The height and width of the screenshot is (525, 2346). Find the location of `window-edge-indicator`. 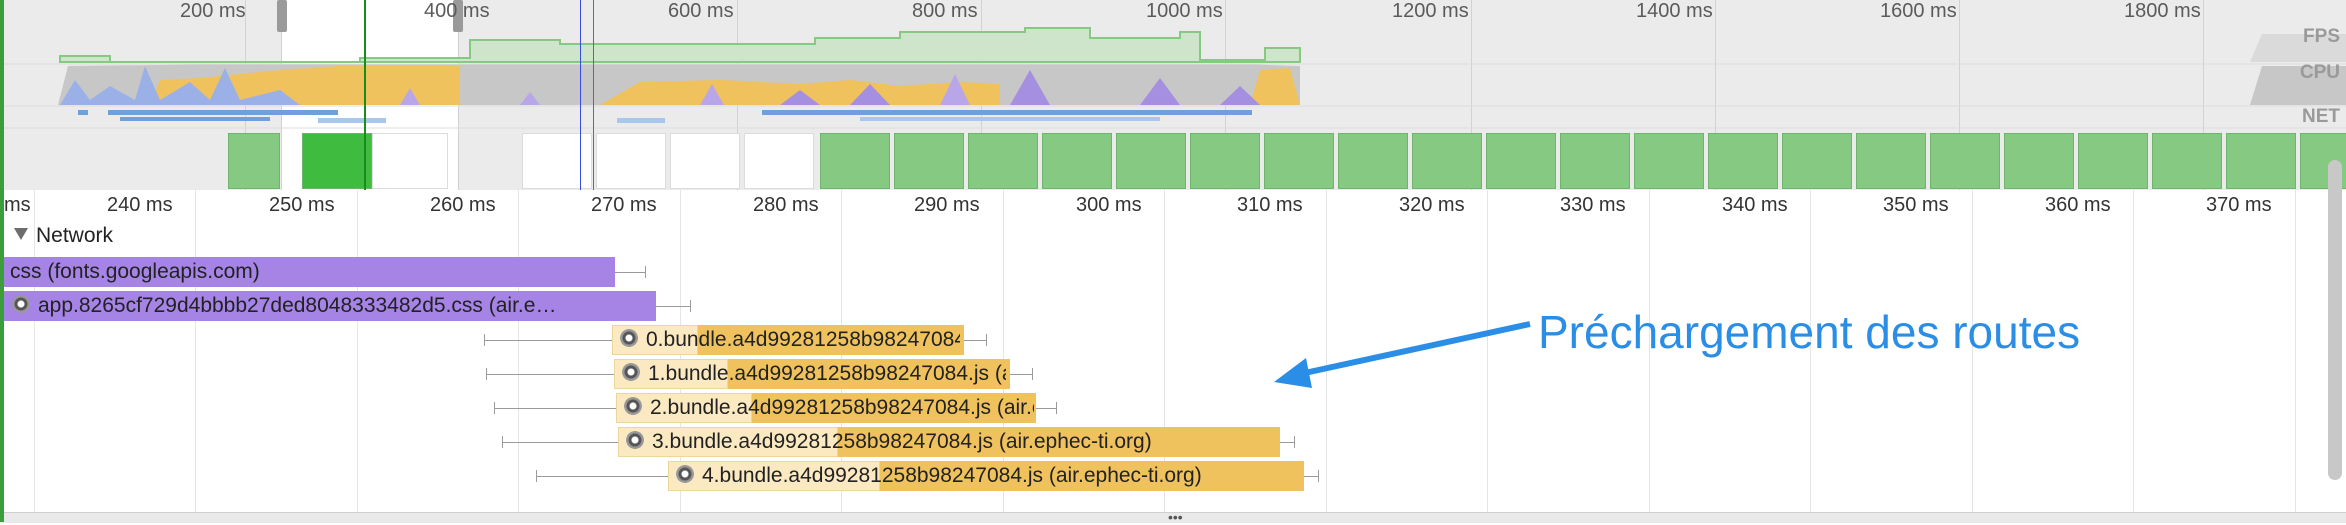

window-edge-indicator is located at coordinates (2, 261).